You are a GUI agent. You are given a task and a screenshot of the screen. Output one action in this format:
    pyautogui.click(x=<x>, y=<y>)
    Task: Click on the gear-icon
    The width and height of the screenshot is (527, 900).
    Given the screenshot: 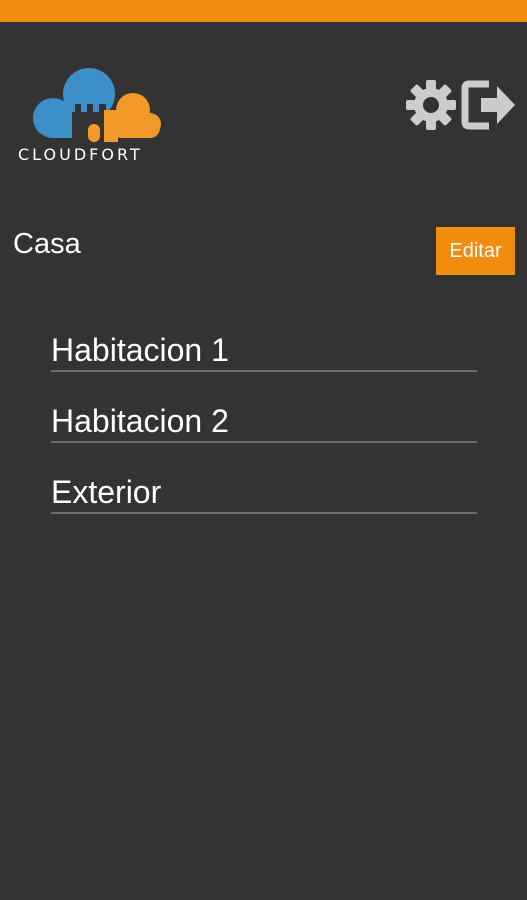 What is the action you would take?
    pyautogui.click(x=431, y=105)
    